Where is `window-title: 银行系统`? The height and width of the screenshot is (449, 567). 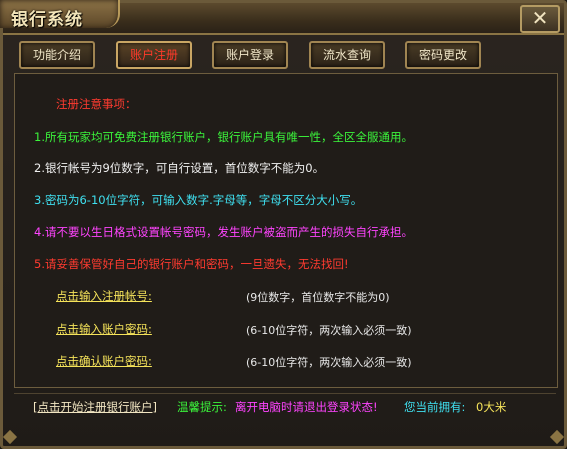 window-title: 银行系统 is located at coordinates (47, 20).